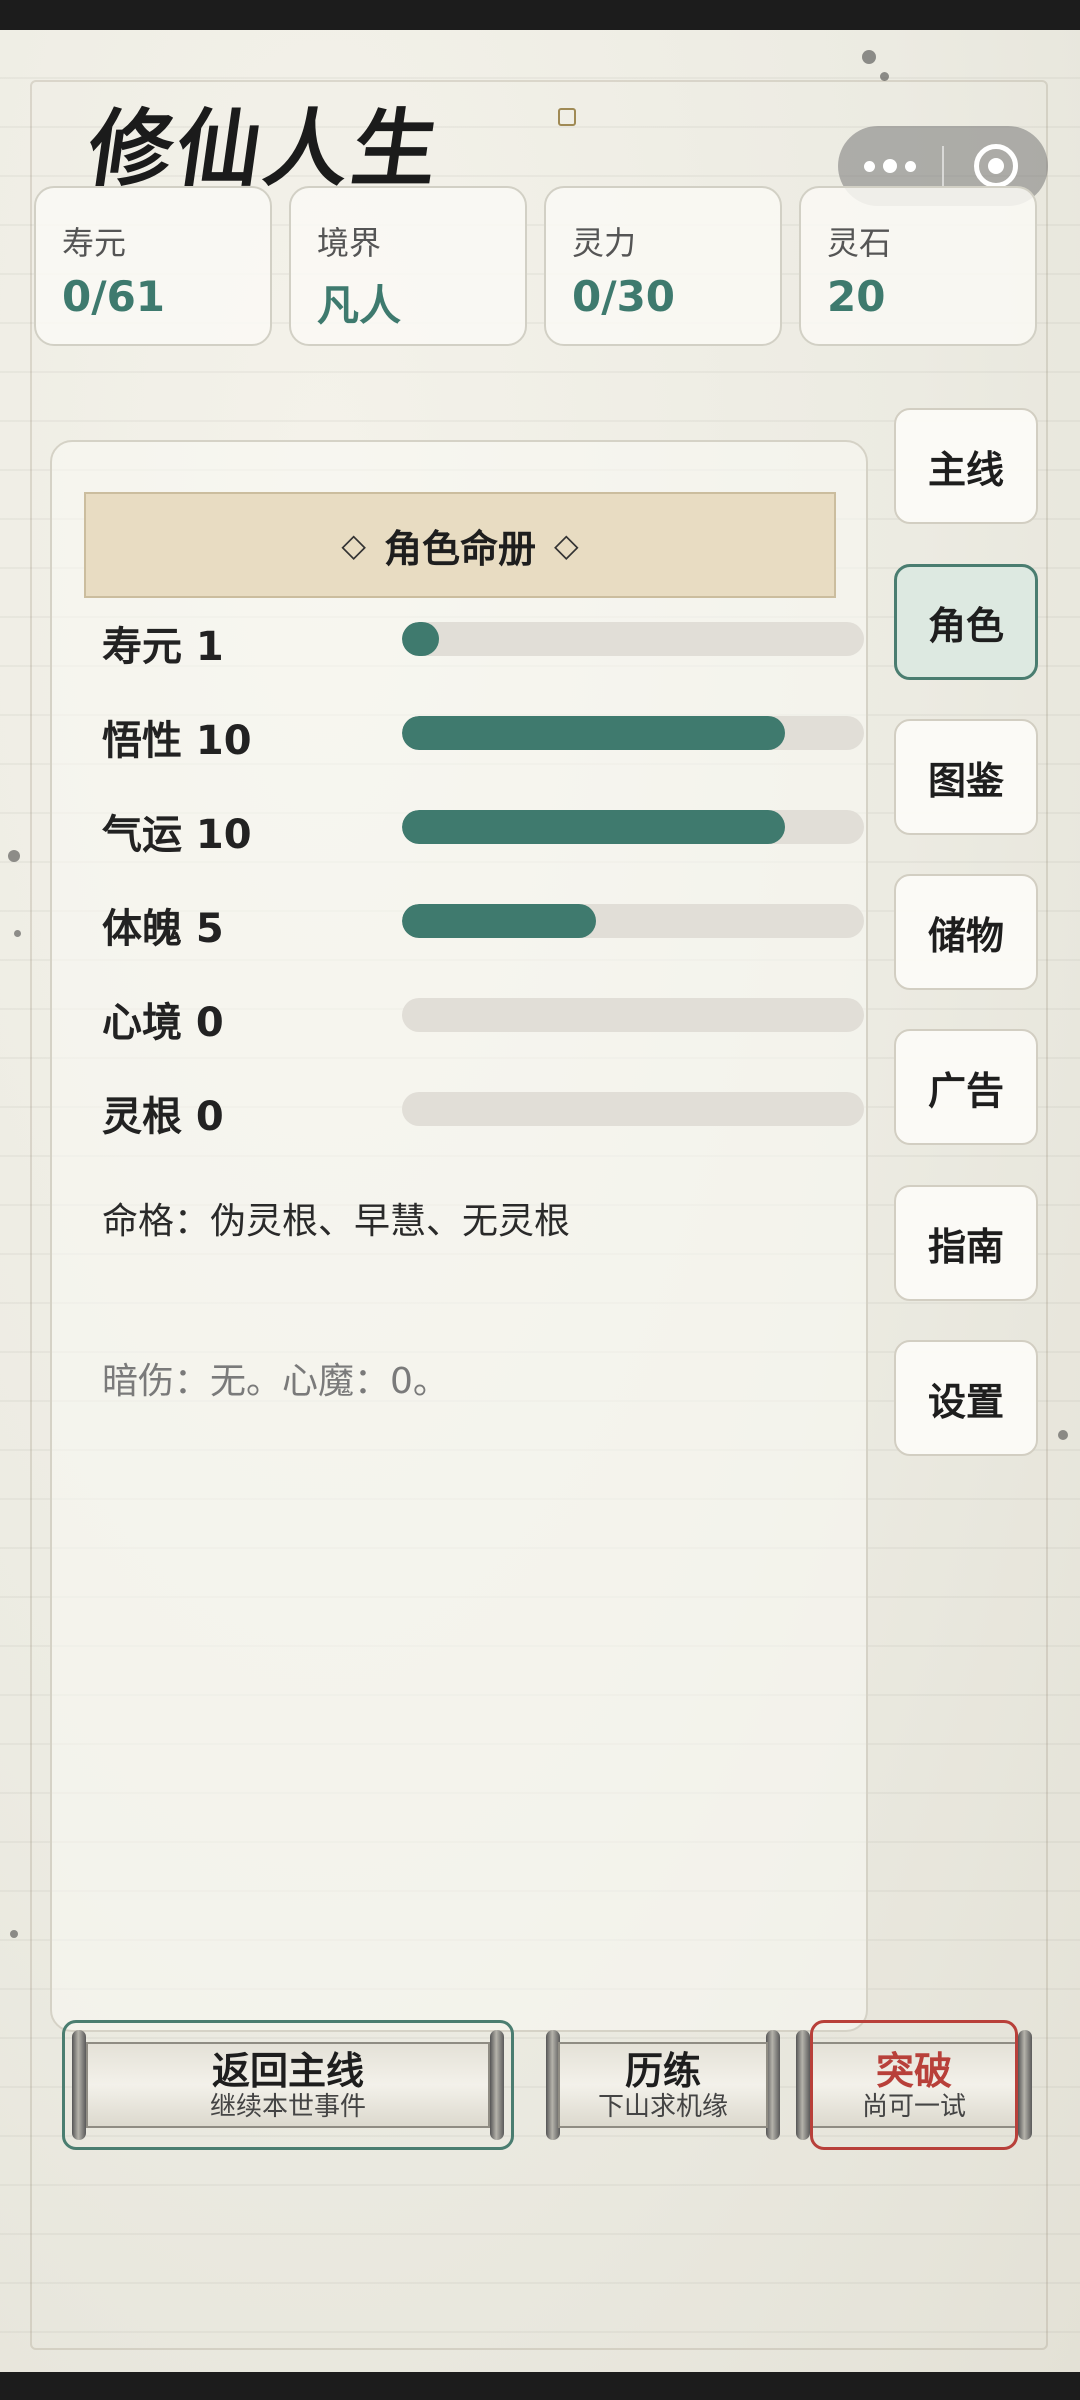 This screenshot has width=1080, height=2400. Describe the element at coordinates (966, 1398) in the screenshot. I see `nav-settings: 设置` at that location.